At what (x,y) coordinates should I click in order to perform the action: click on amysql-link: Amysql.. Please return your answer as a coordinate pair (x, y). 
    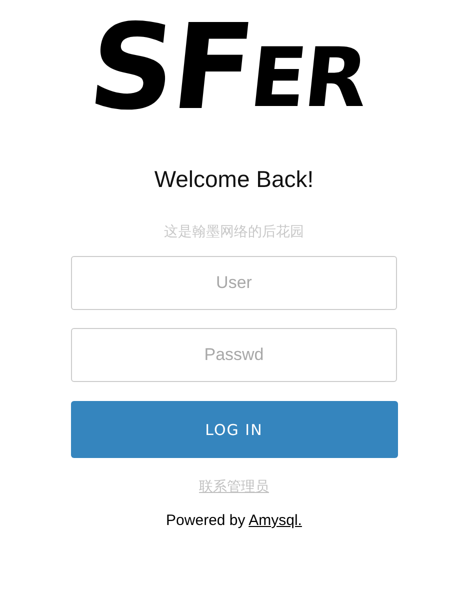
    Looking at the image, I should click on (275, 520).